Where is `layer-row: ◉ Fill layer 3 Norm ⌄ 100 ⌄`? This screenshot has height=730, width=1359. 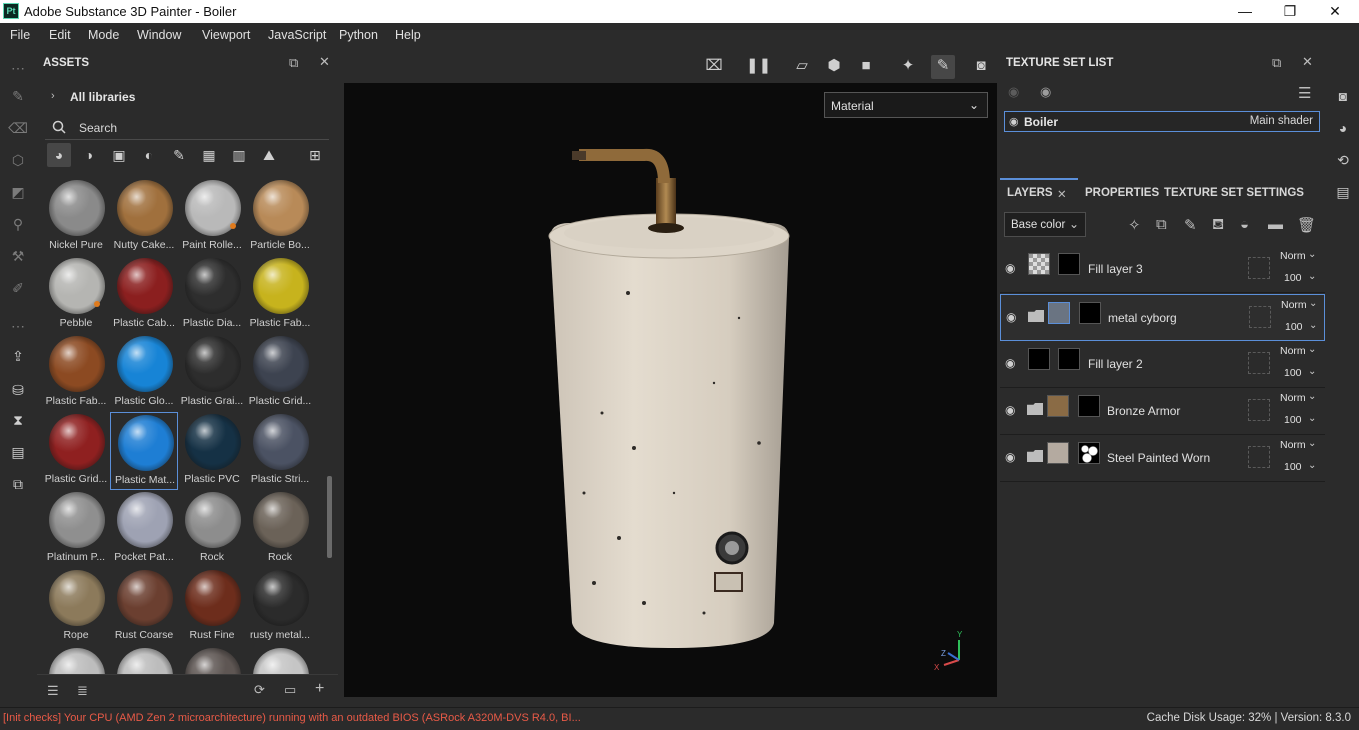 layer-row: ◉ Fill layer 3 Norm ⌄ 100 ⌄ is located at coordinates (1162, 269).